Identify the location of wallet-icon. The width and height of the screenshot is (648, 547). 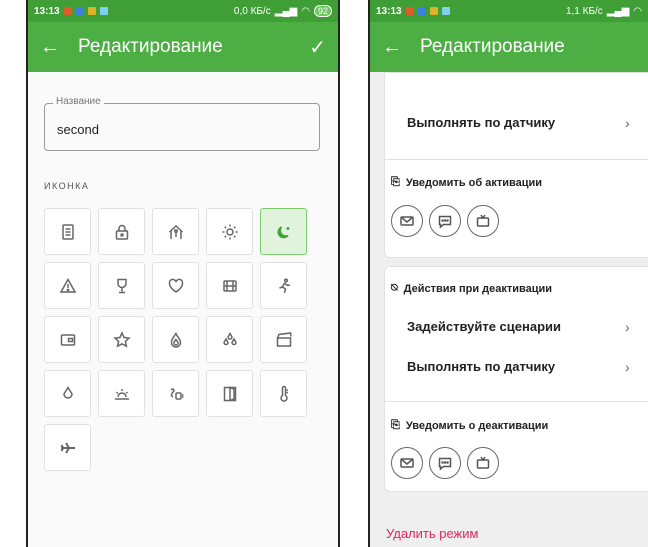
(67, 339).